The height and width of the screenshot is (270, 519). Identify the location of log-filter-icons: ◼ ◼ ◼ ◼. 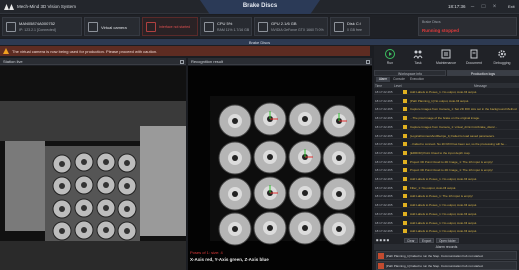
(382, 240).